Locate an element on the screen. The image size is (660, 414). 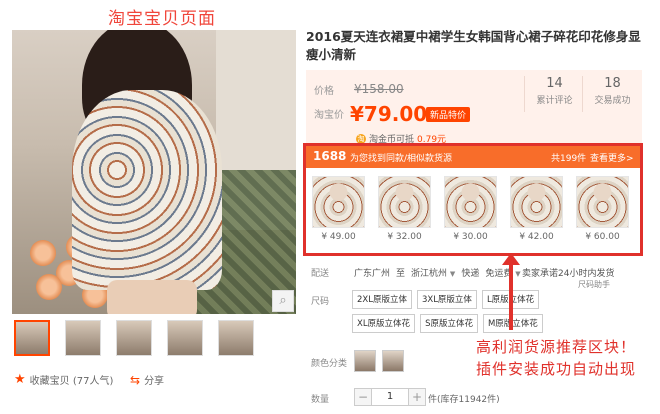
favorite-button: ★ 收藏宝贝 (77人气) is located at coordinates (63, 379).